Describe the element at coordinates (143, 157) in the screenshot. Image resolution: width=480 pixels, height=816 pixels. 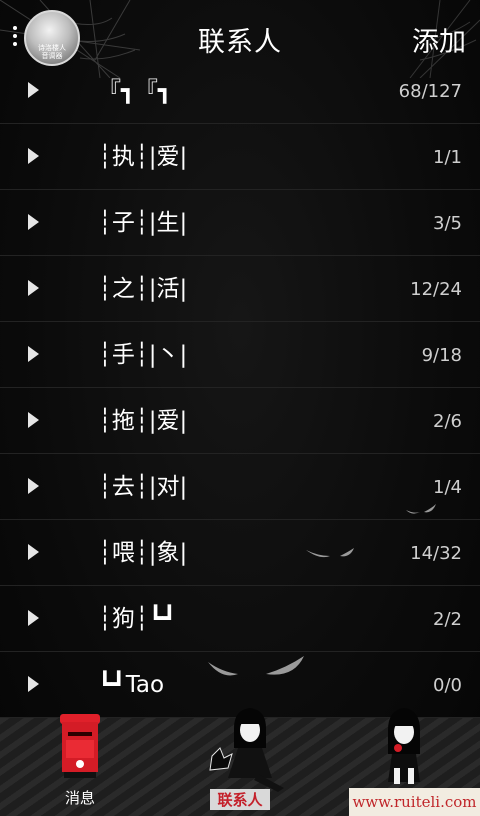
I see `group-name: ┆执┆|爱|` at that location.